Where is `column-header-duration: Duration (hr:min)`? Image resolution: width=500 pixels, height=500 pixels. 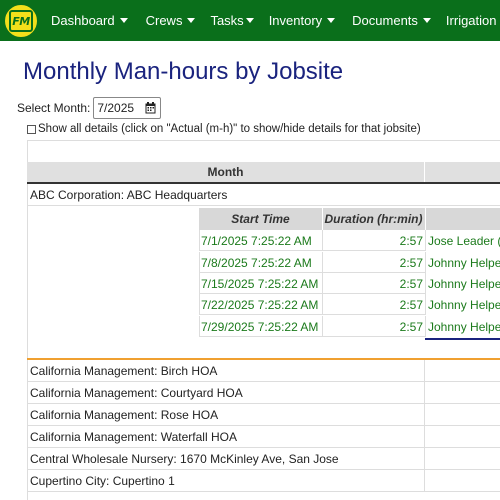
column-header-duration: Duration (hr:min) is located at coordinates (373, 219).